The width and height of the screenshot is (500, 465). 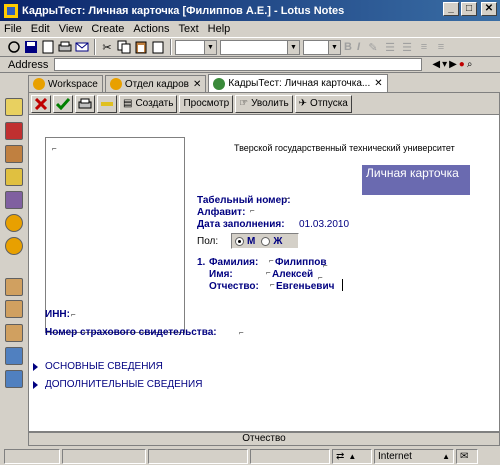 I want to click on section-main-toggle: ОСНОВНЫЕ СВЕДЕНИЯ, so click(x=98, y=366).